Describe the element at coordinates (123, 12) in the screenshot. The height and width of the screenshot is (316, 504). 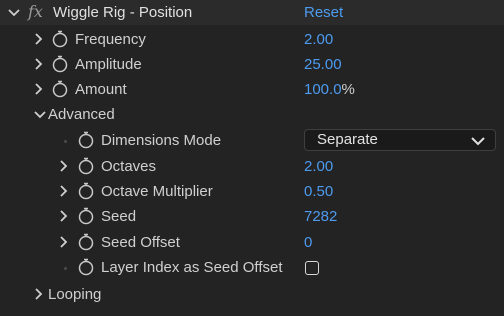
I see `effect-name: Wiggle Rig - Position` at that location.